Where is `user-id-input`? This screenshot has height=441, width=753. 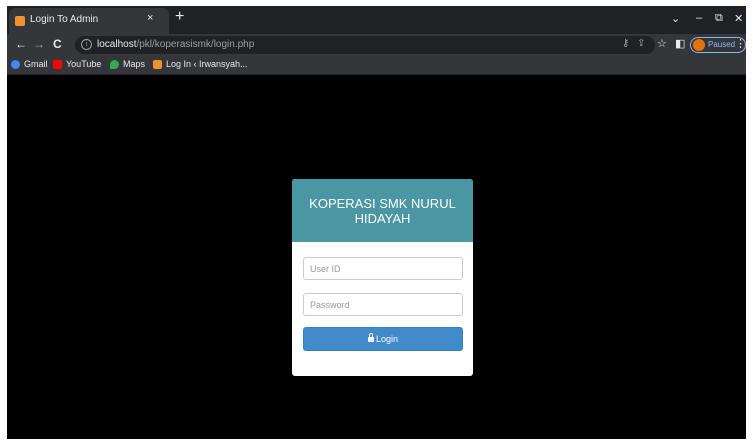 user-id-input is located at coordinates (383, 268).